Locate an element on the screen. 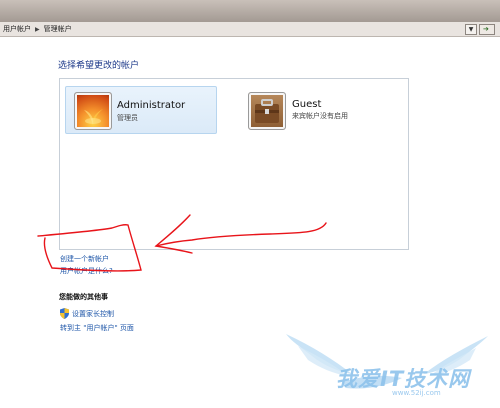  annotation-arrow-shaft is located at coordinates (241, 234).